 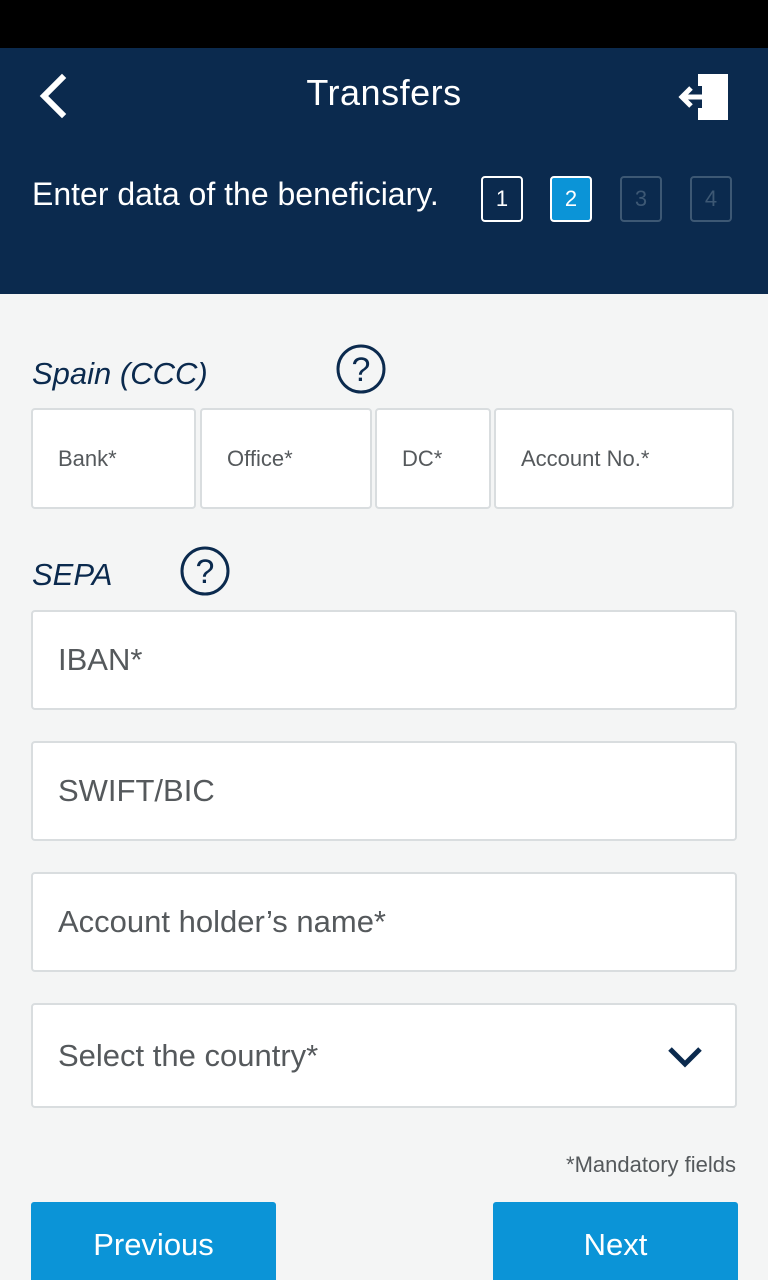 What do you see at coordinates (120, 373) in the screenshot?
I see `ccc-section-label: Spain (CCC)` at bounding box center [120, 373].